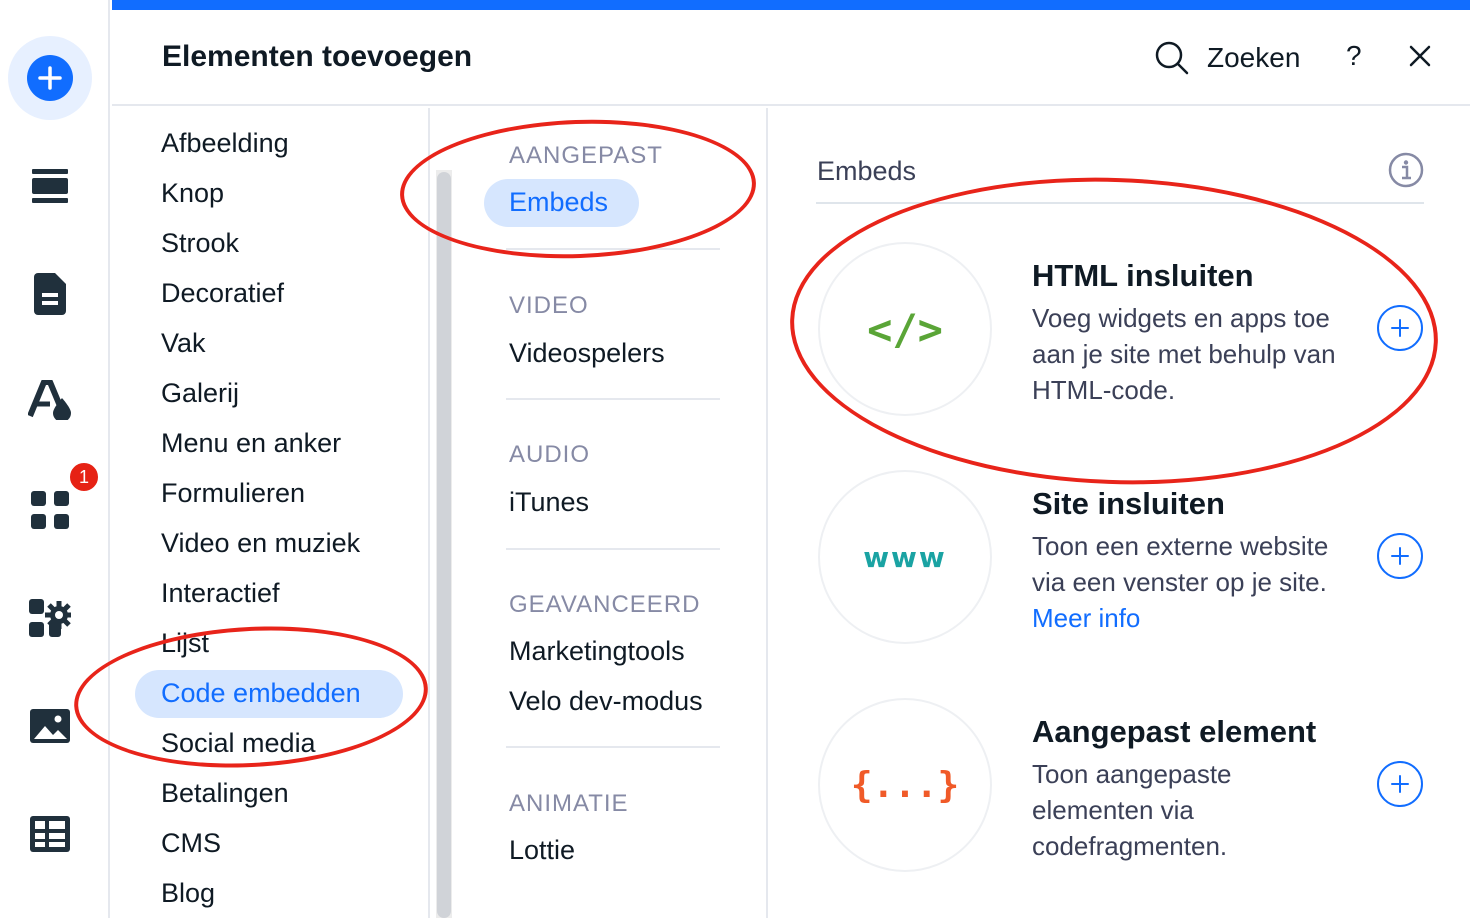 This screenshot has width=1470, height=918. Describe the element at coordinates (50, 726) in the screenshot. I see `media-icon` at that location.